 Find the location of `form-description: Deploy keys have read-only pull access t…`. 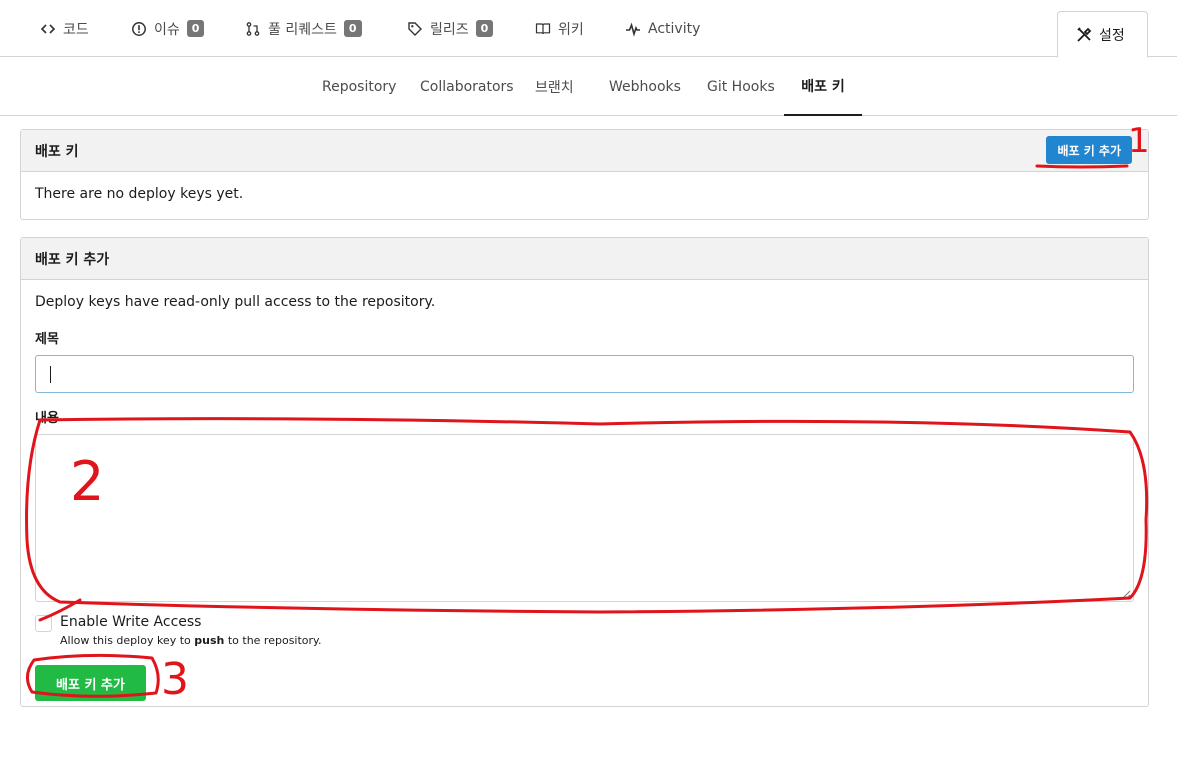

form-description: Deploy keys have read-only pull access t… is located at coordinates (235, 302).